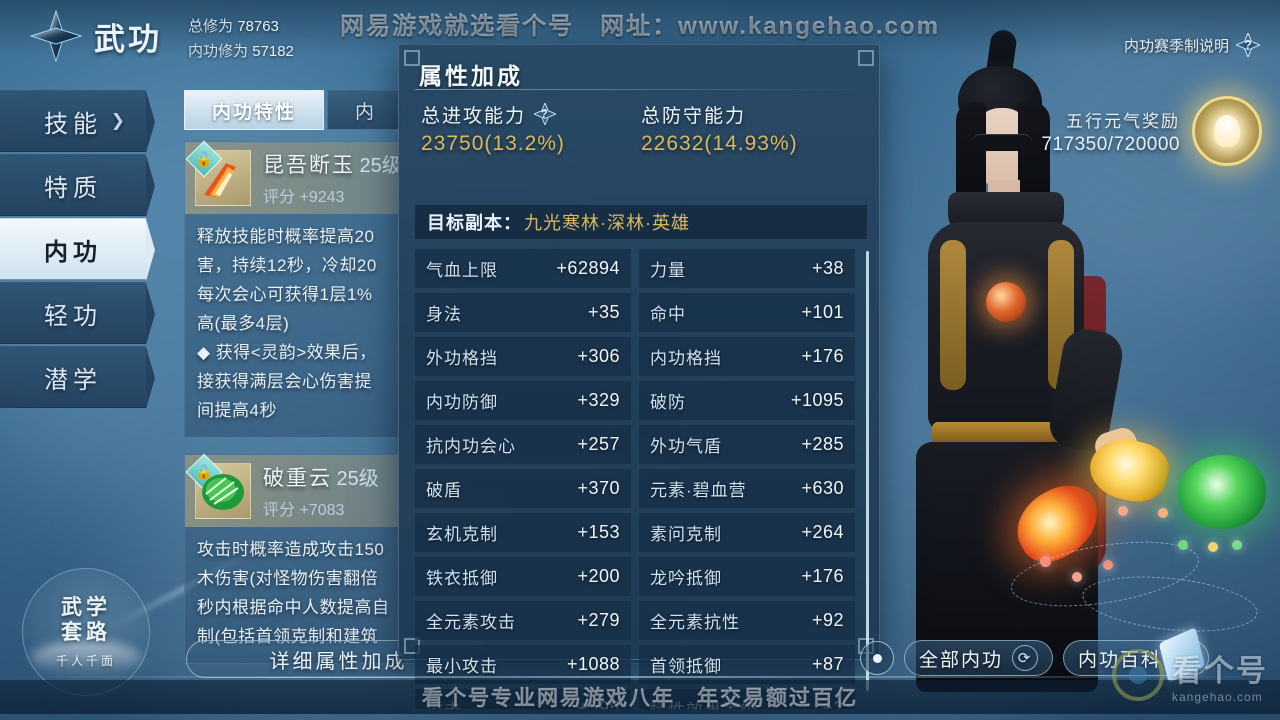 This screenshot has height=720, width=1280. Describe the element at coordinates (1123, 121) in the screenshot. I see `reward-label: 五行元气奖励` at that location.